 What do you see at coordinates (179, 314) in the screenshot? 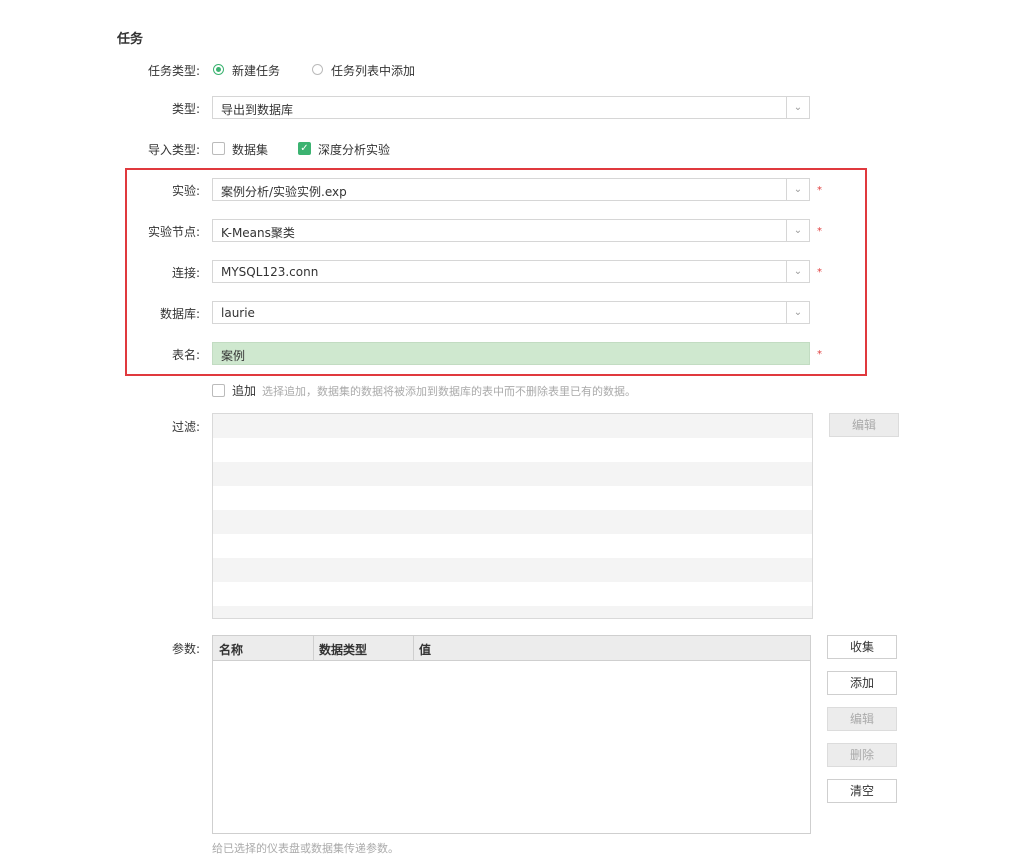
I see `database-label: 数据库:` at bounding box center [179, 314].